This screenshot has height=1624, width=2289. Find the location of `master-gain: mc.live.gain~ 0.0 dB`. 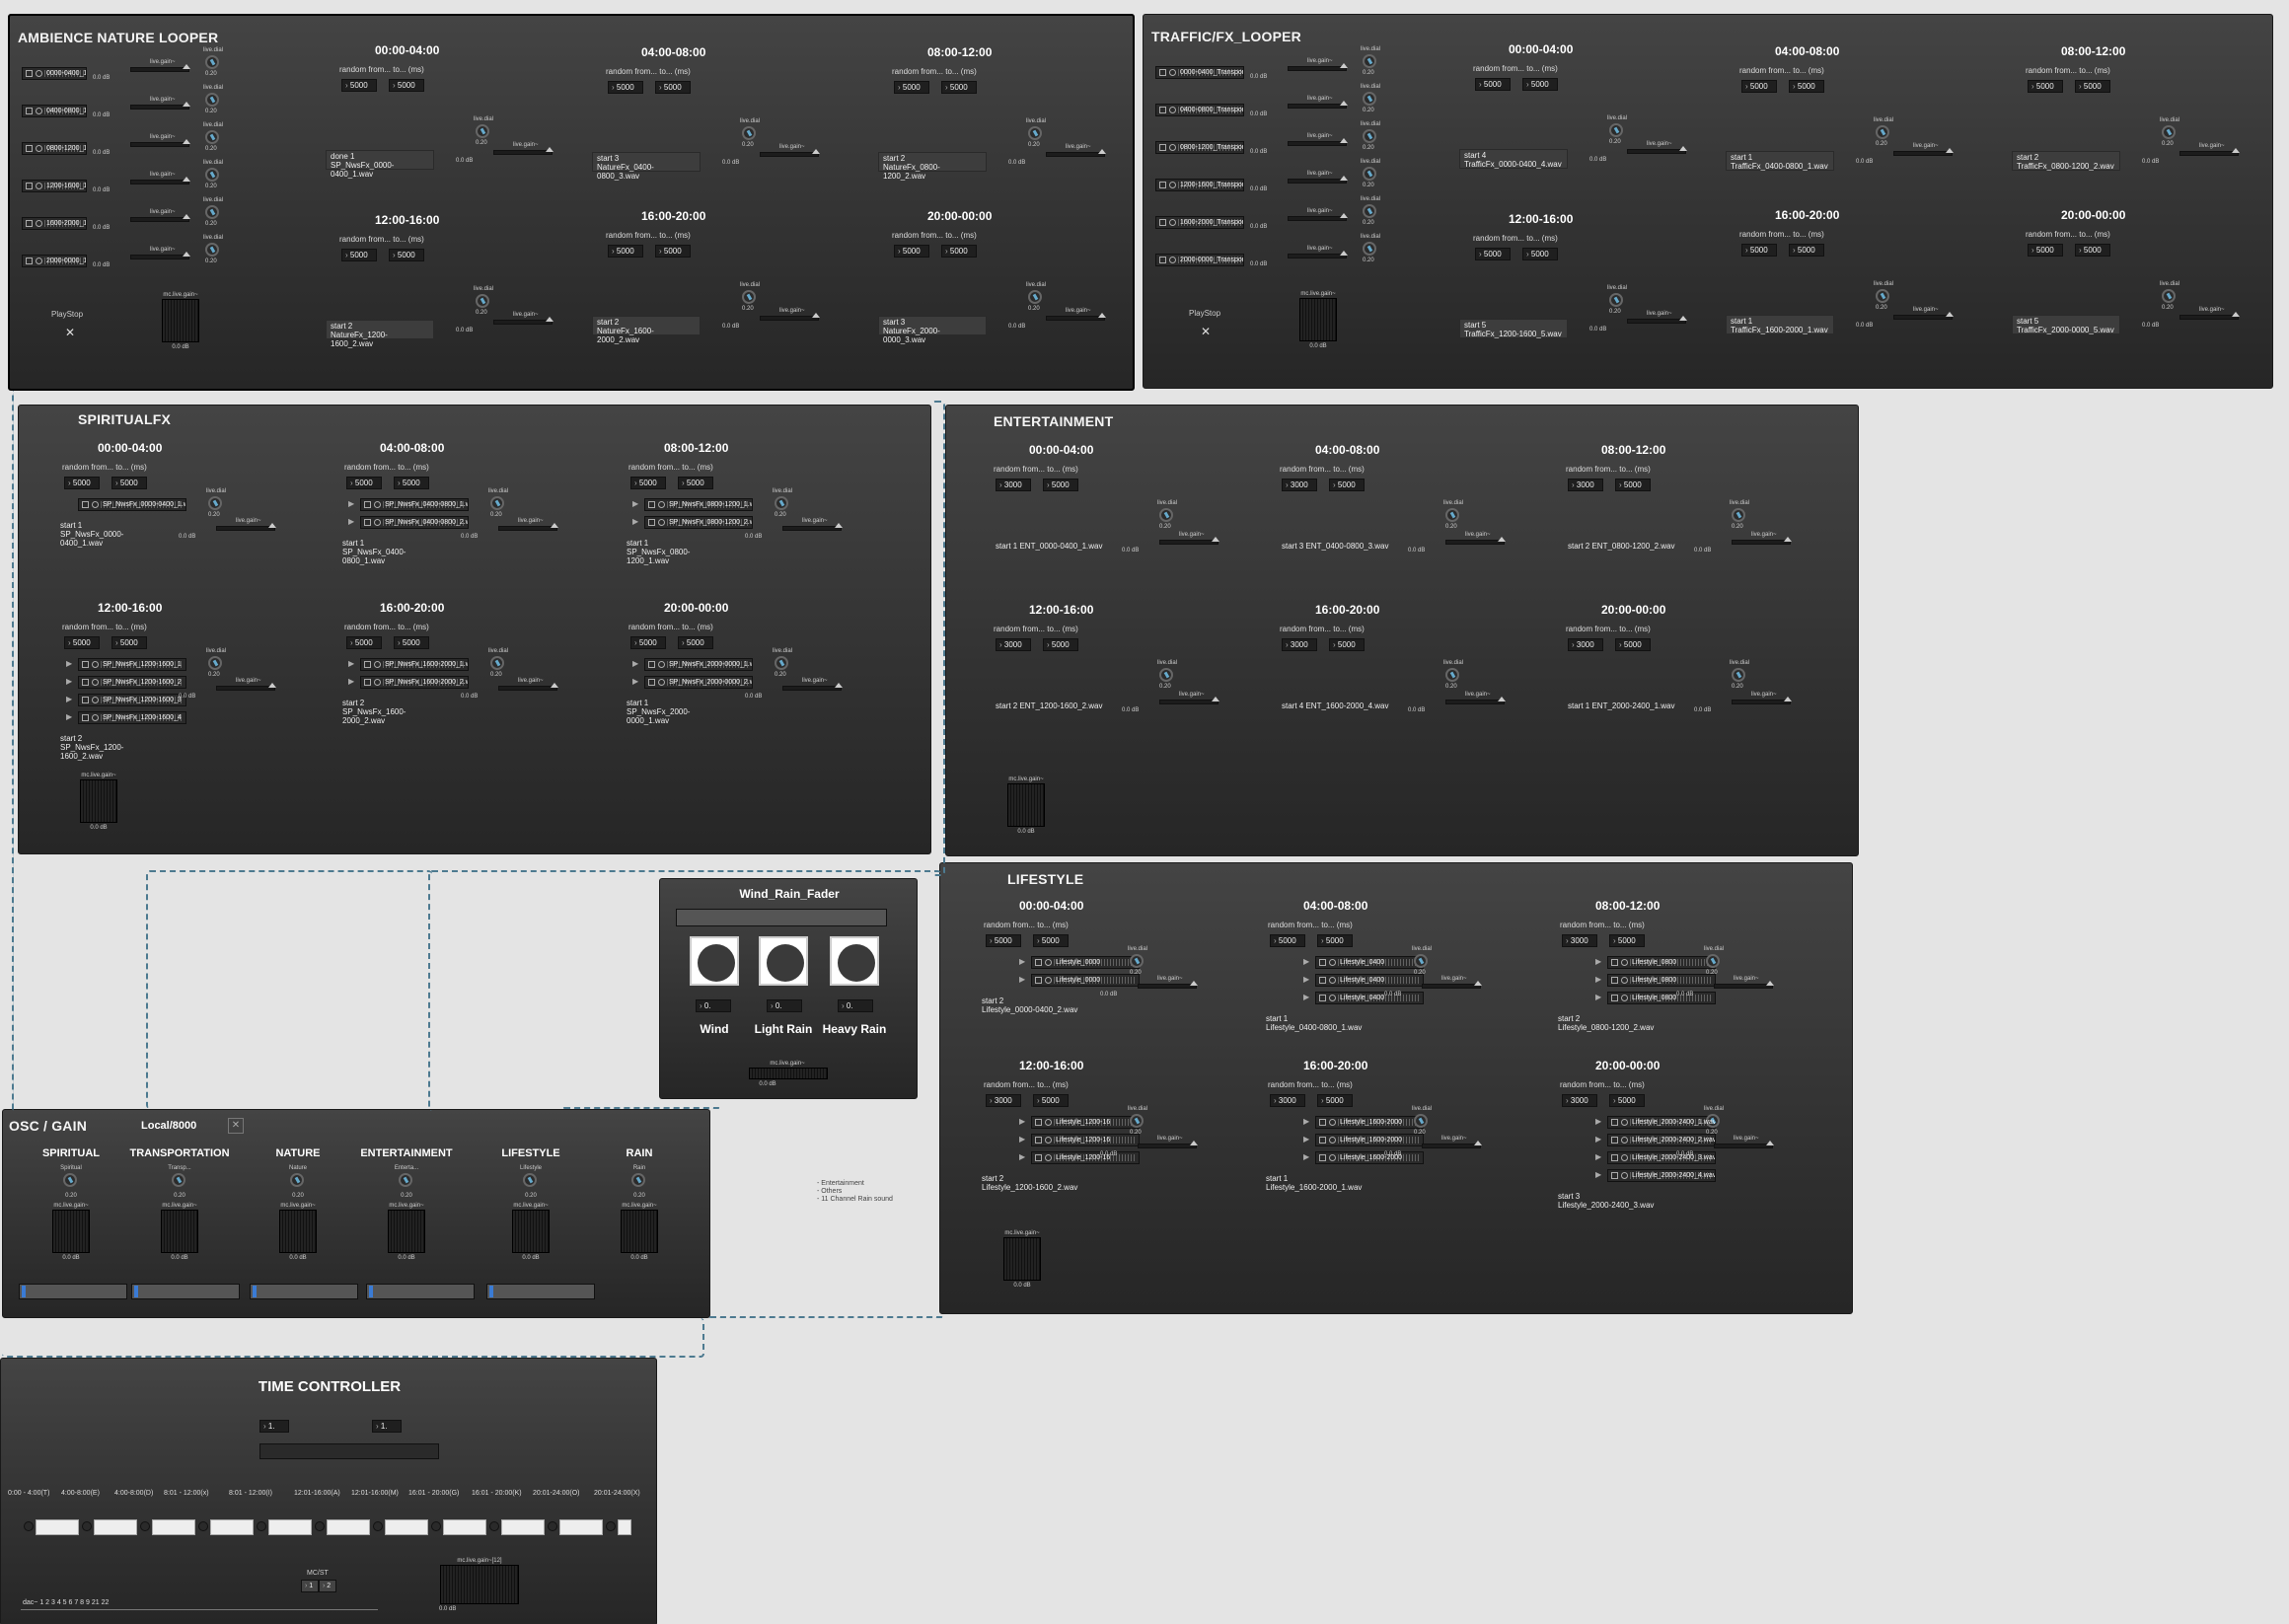

master-gain: mc.live.gain~ 0.0 dB is located at coordinates (1318, 322).